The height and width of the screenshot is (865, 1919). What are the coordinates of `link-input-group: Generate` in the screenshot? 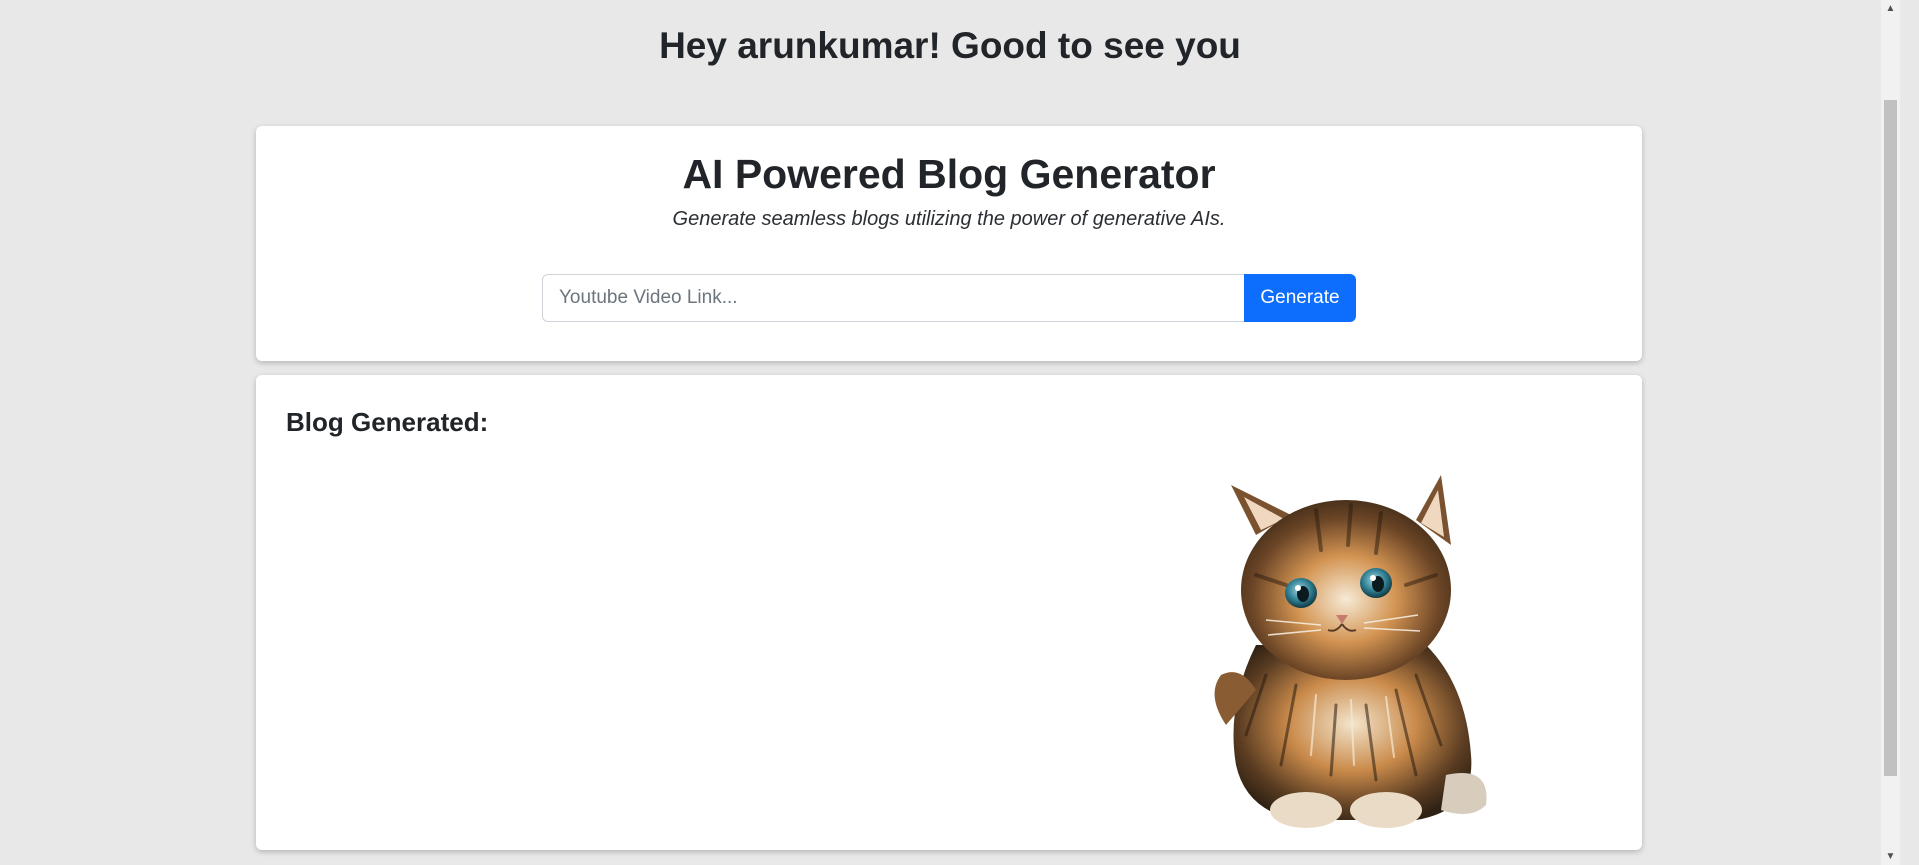 It's located at (949, 298).